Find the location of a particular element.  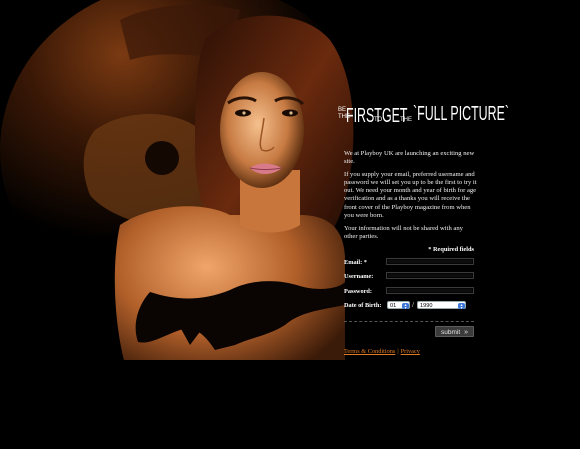

submit-button: submit » is located at coordinates (454, 331).